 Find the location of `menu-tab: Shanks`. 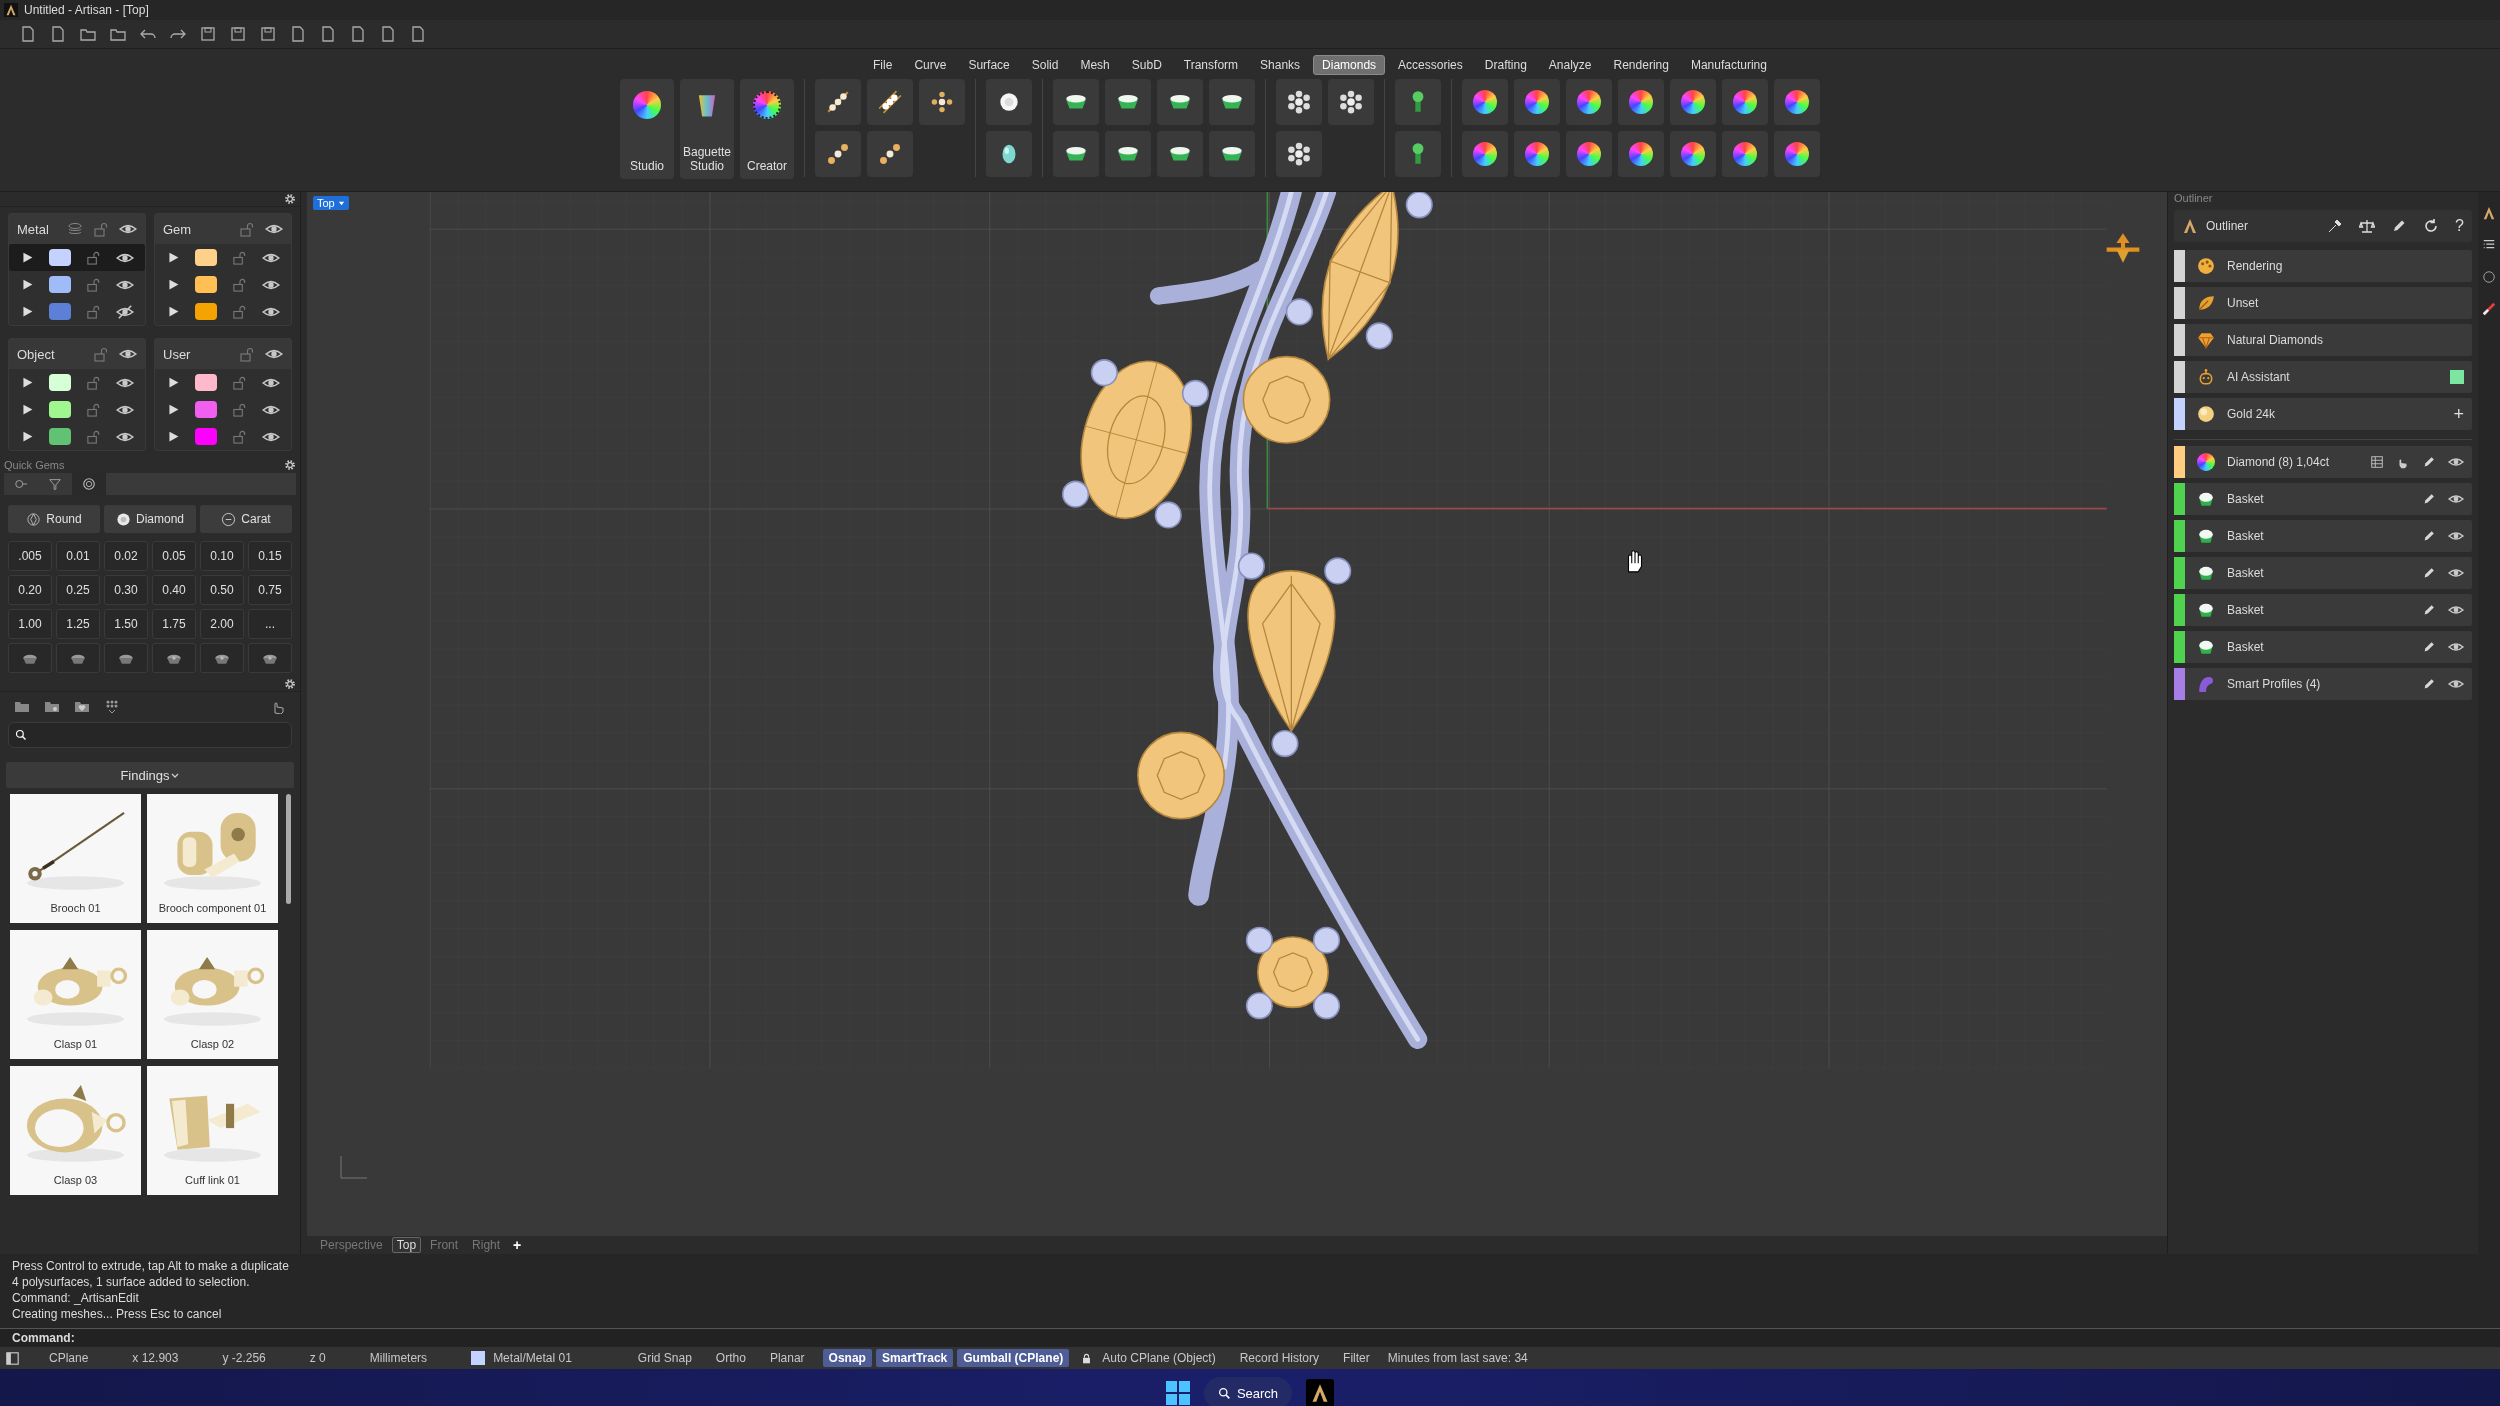

menu-tab: Shanks is located at coordinates (1280, 65).